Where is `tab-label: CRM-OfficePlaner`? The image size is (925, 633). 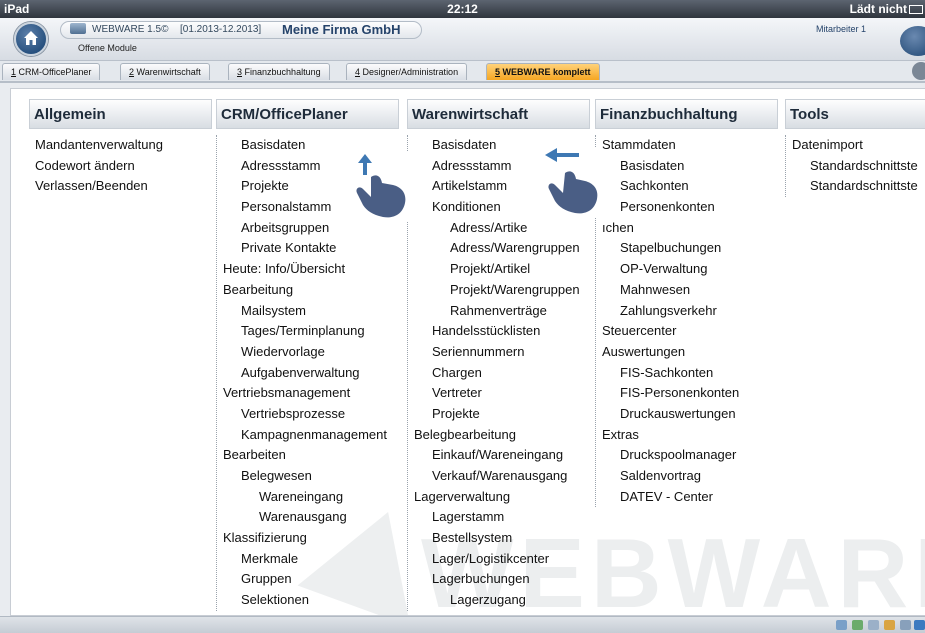 tab-label: CRM-OfficePlaner is located at coordinates (55, 72).